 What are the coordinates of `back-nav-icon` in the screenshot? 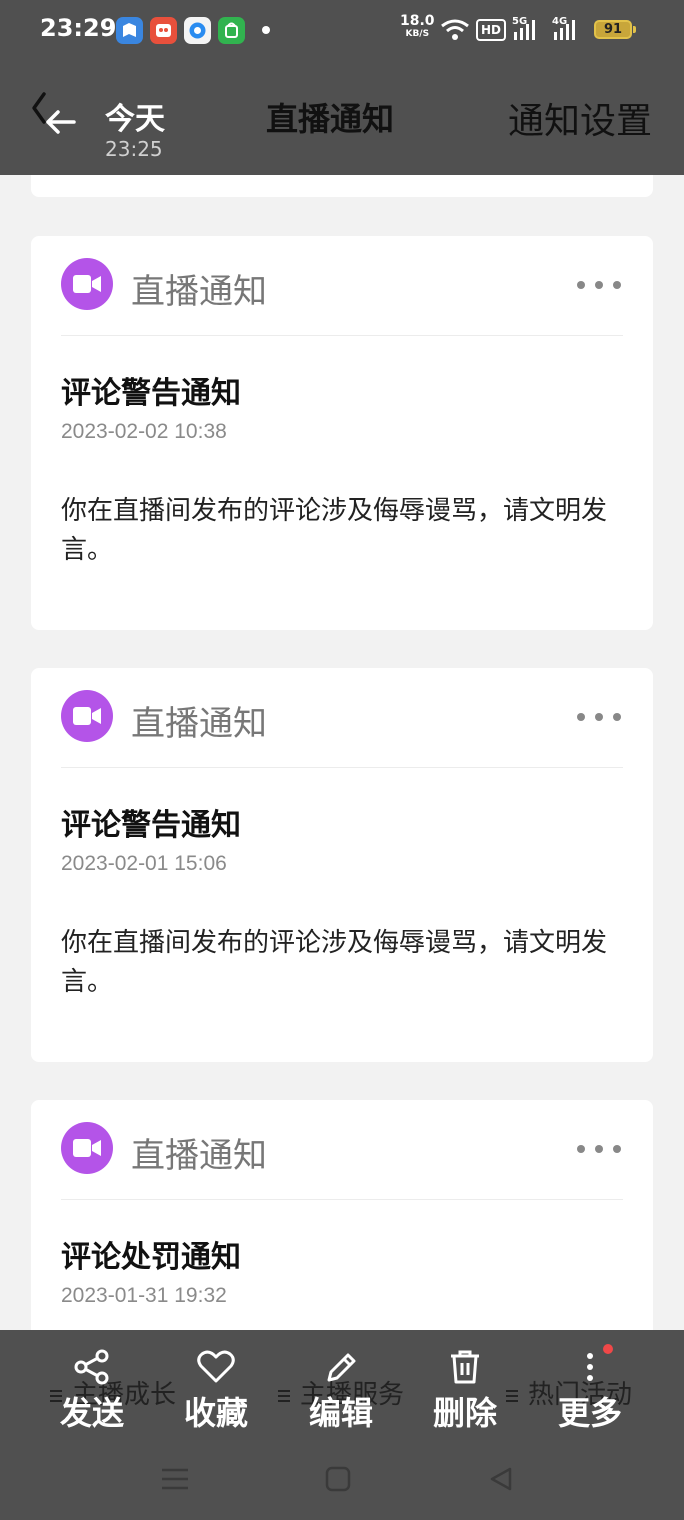 It's located at (501, 1479).